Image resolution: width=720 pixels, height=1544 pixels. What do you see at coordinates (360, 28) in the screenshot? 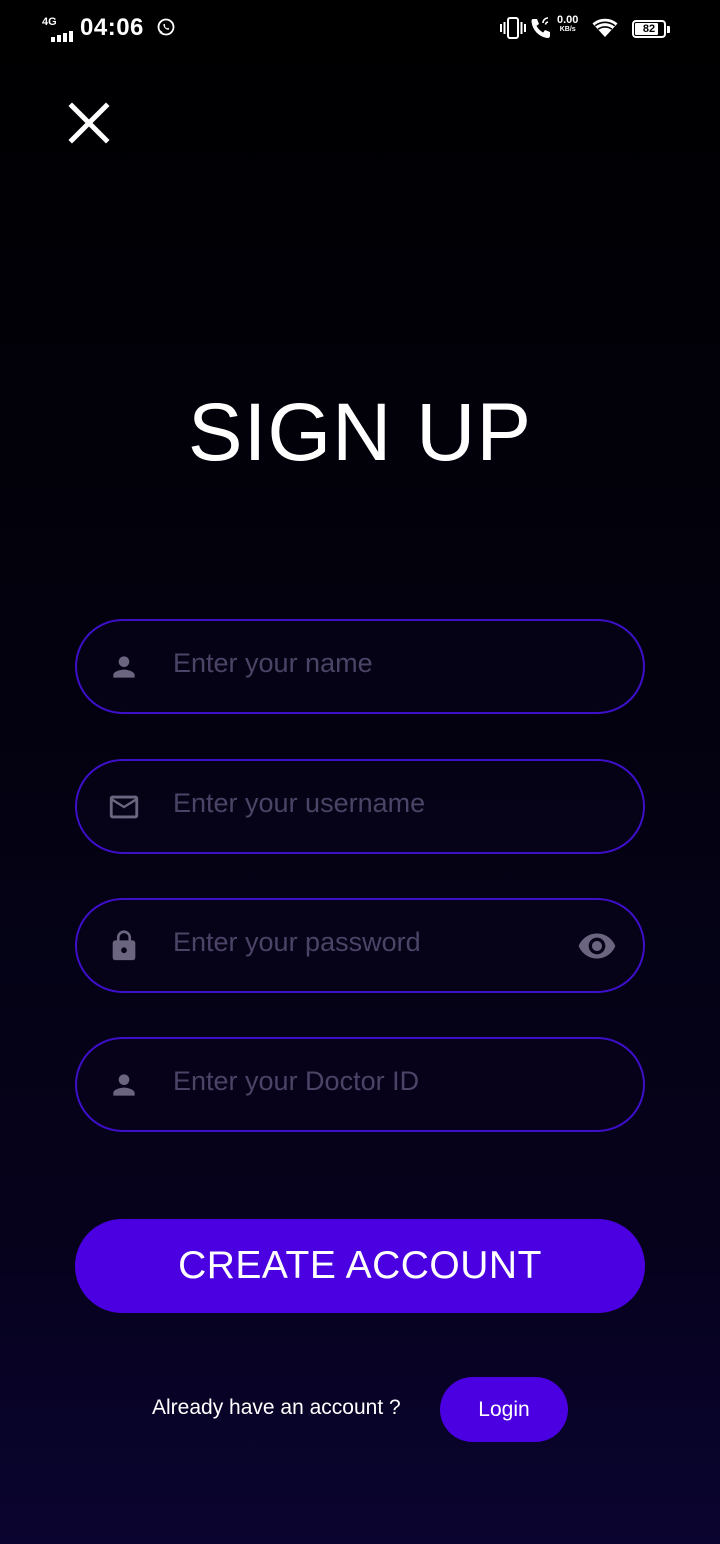
I see `status-bar: 4G 04:06 0.00 KB/s 82` at bounding box center [360, 28].